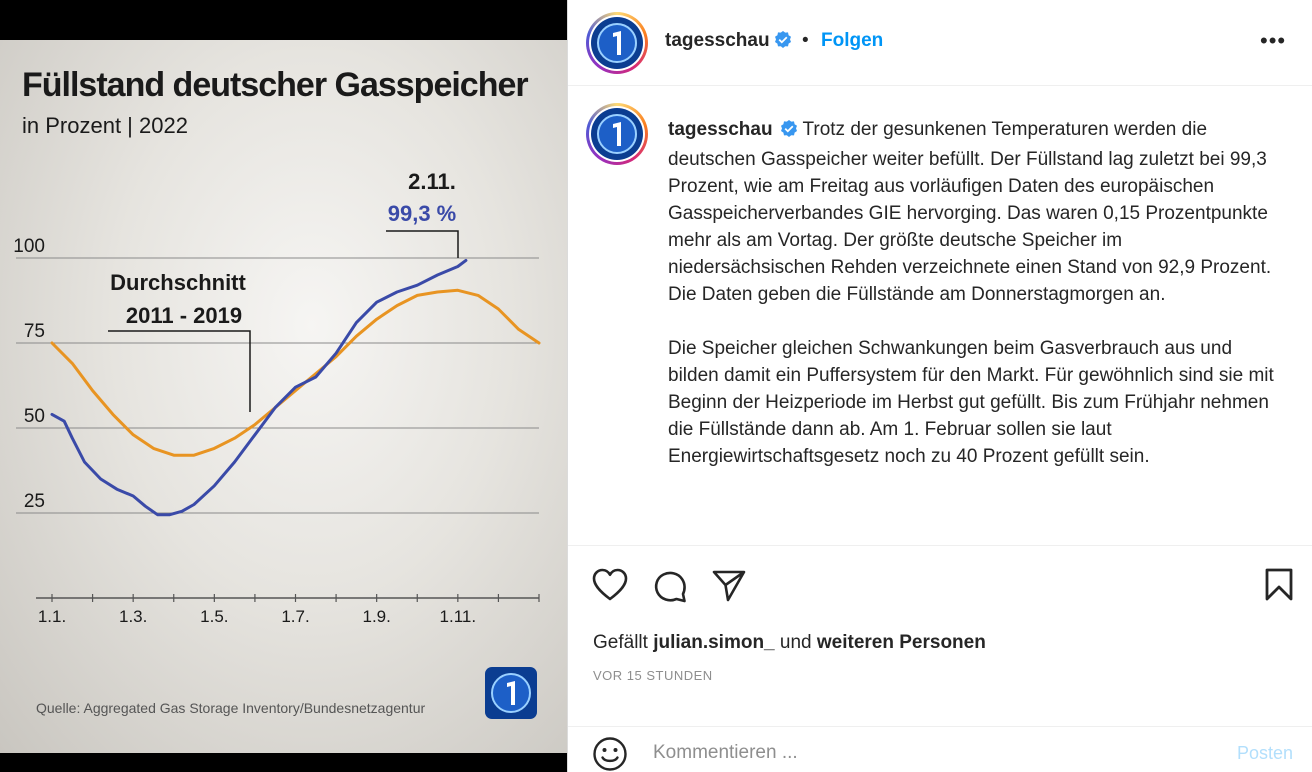 The width and height of the screenshot is (1312, 772). I want to click on annotation-latest-value: 99,3 %, so click(422, 213).